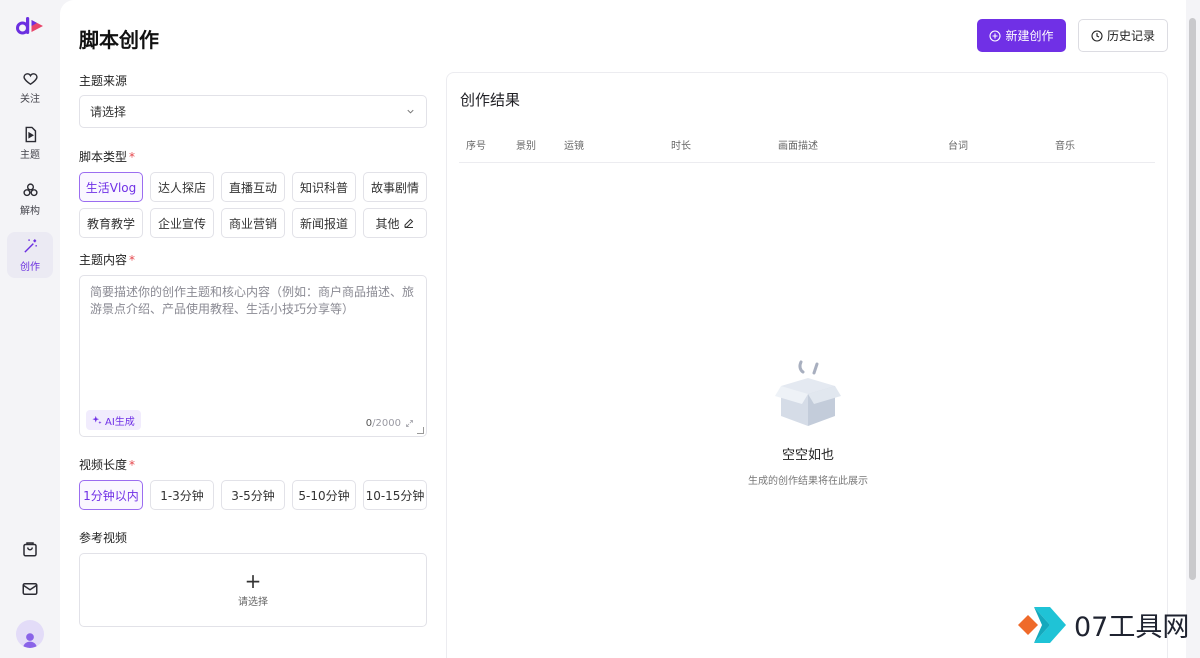  Describe the element at coordinates (526, 146) in the screenshot. I see `column-header: 景别` at that location.